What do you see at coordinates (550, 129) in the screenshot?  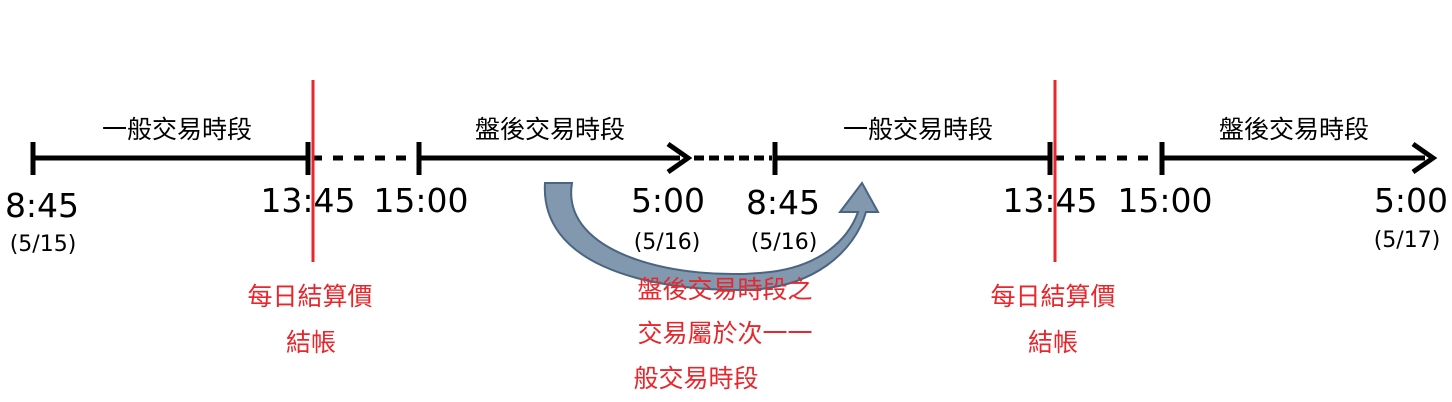 I see `session-label-afterhours-1: 盤後交易時段` at bounding box center [550, 129].